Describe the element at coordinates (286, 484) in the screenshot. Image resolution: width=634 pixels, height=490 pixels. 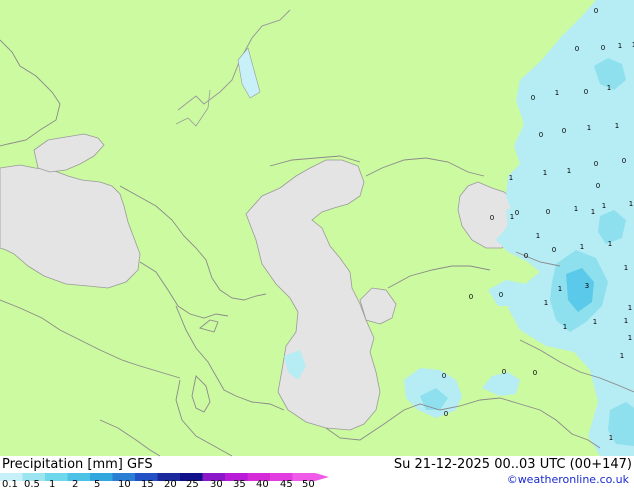
I see `scale-label: 45` at that location.